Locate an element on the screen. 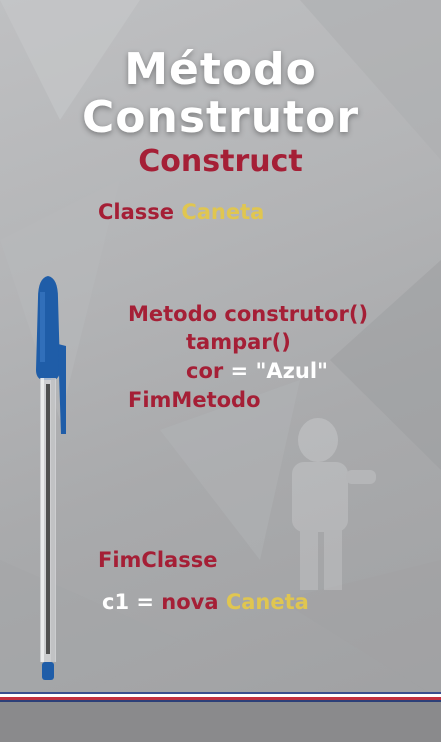 The image size is (441, 742). classe-keyword: Classe is located at coordinates (136, 212).